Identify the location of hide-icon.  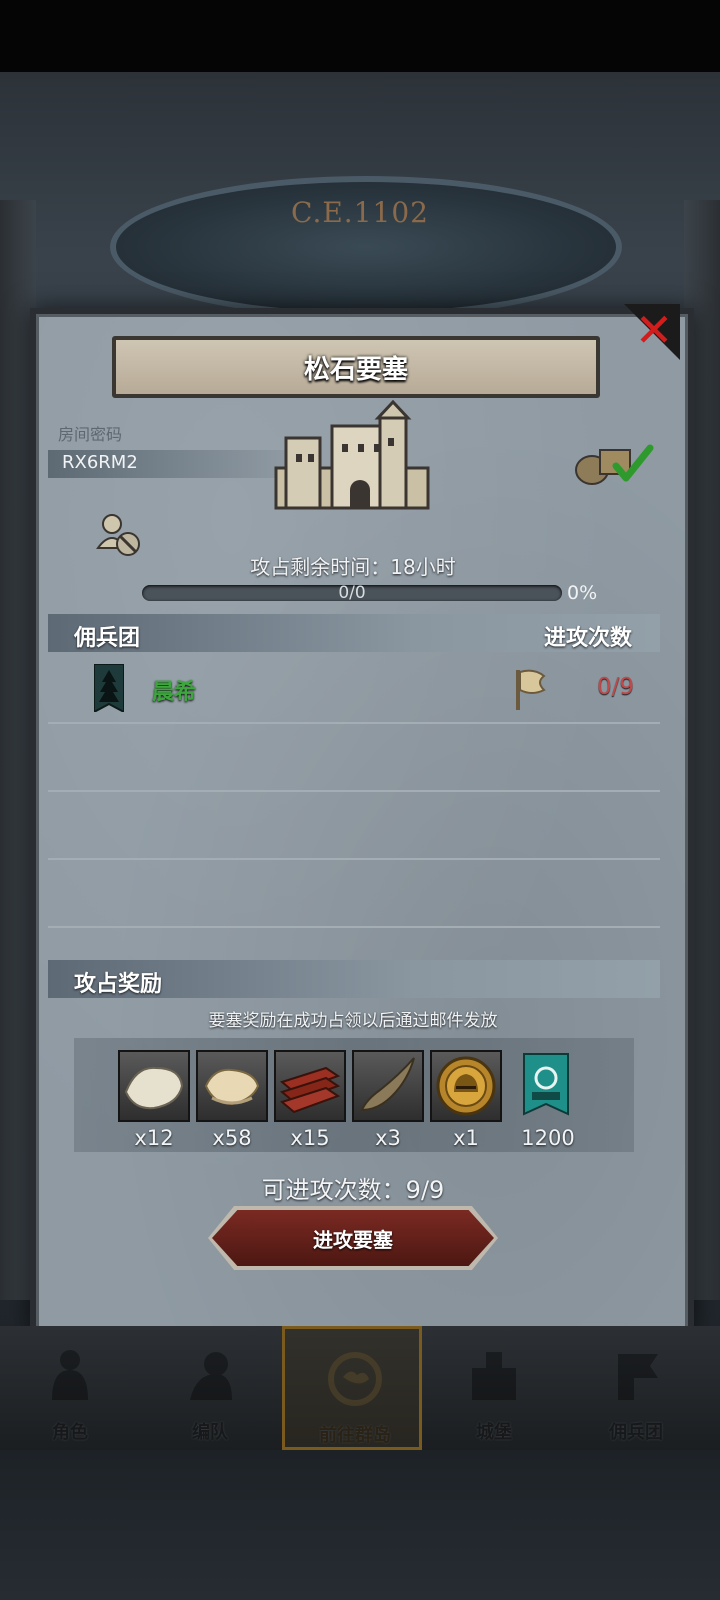
(232, 1087).